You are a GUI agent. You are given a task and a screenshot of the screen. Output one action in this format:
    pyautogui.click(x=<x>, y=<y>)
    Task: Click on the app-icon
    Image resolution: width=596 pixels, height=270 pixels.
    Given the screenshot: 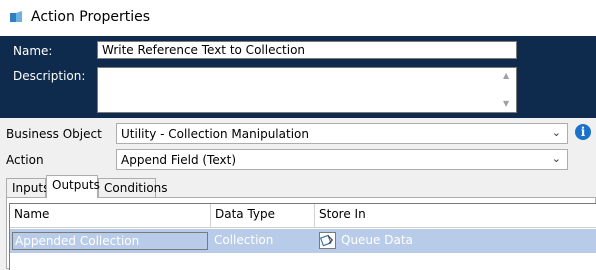 What is the action you would take?
    pyautogui.click(x=16, y=16)
    